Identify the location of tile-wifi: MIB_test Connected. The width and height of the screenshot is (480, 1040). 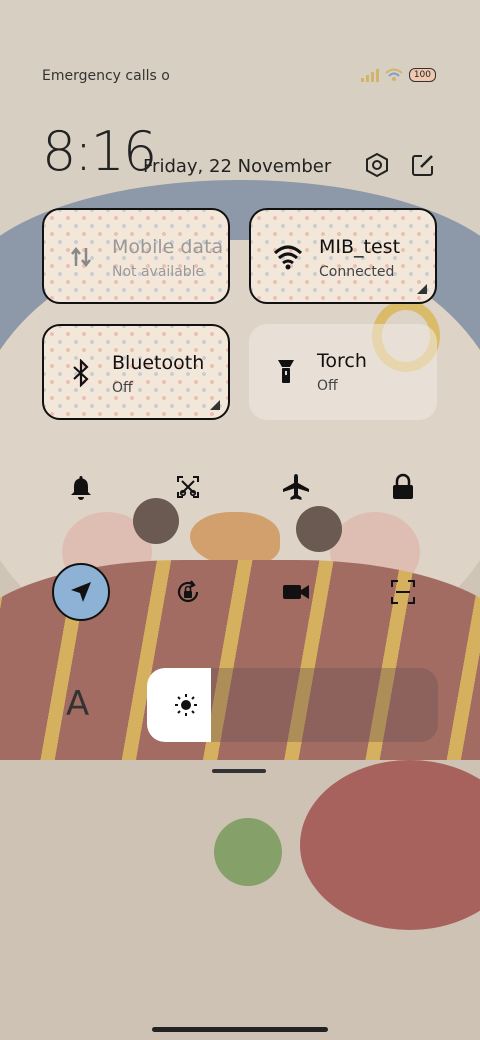
(343, 256).